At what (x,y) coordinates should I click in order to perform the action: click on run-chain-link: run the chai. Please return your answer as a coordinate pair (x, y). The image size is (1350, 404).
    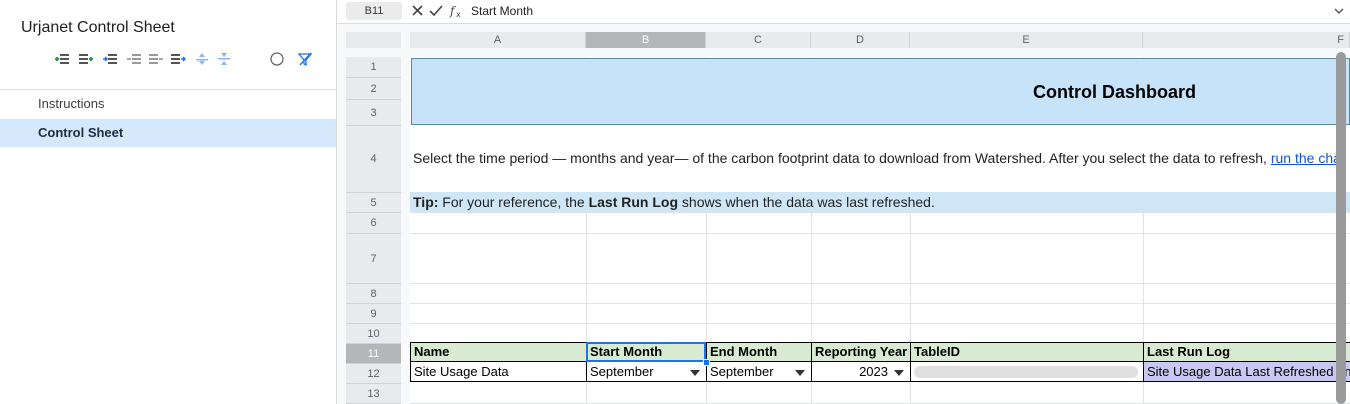
    Looking at the image, I should click on (1307, 158).